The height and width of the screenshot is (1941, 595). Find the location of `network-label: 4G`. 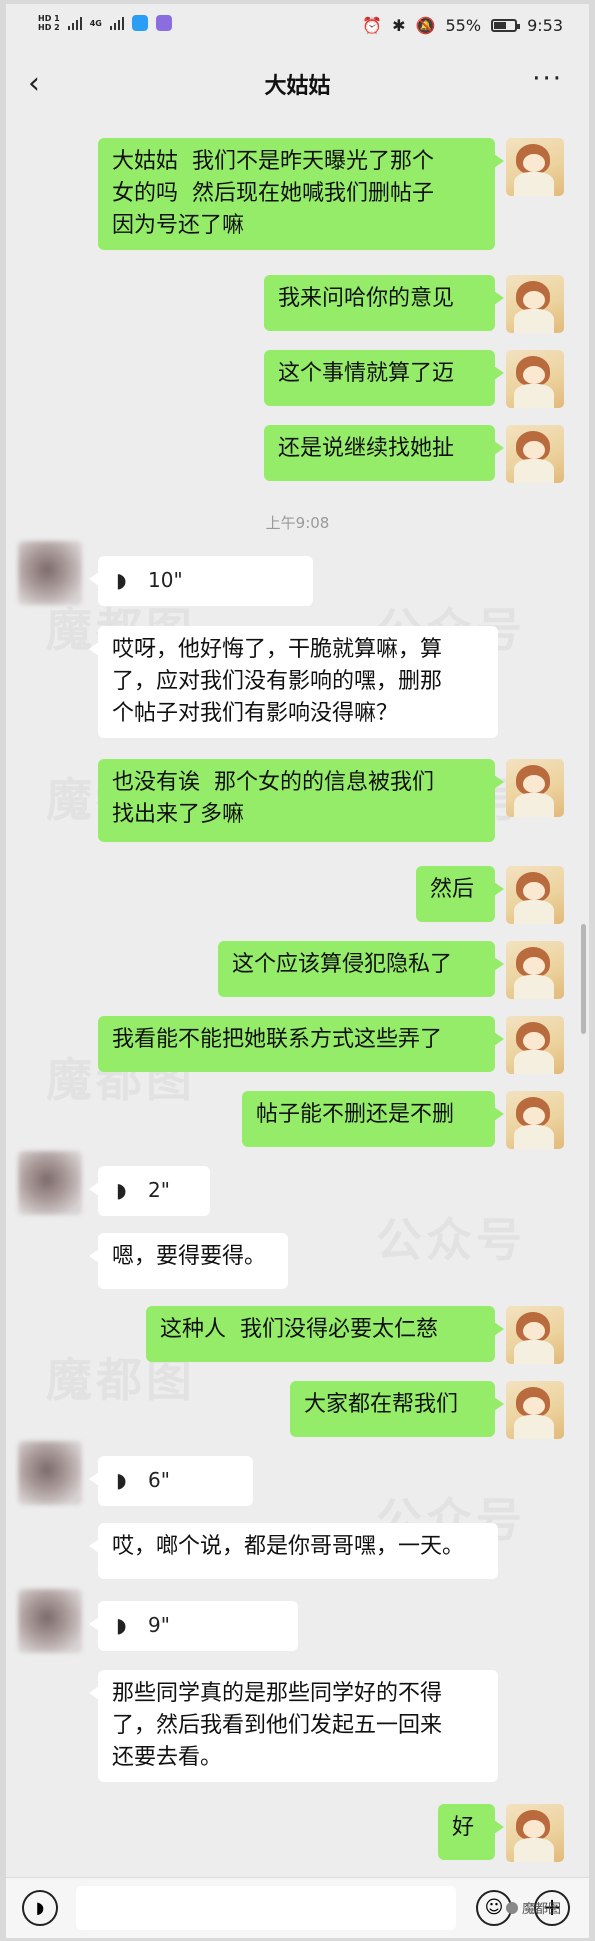

network-label: 4G is located at coordinates (95, 23).